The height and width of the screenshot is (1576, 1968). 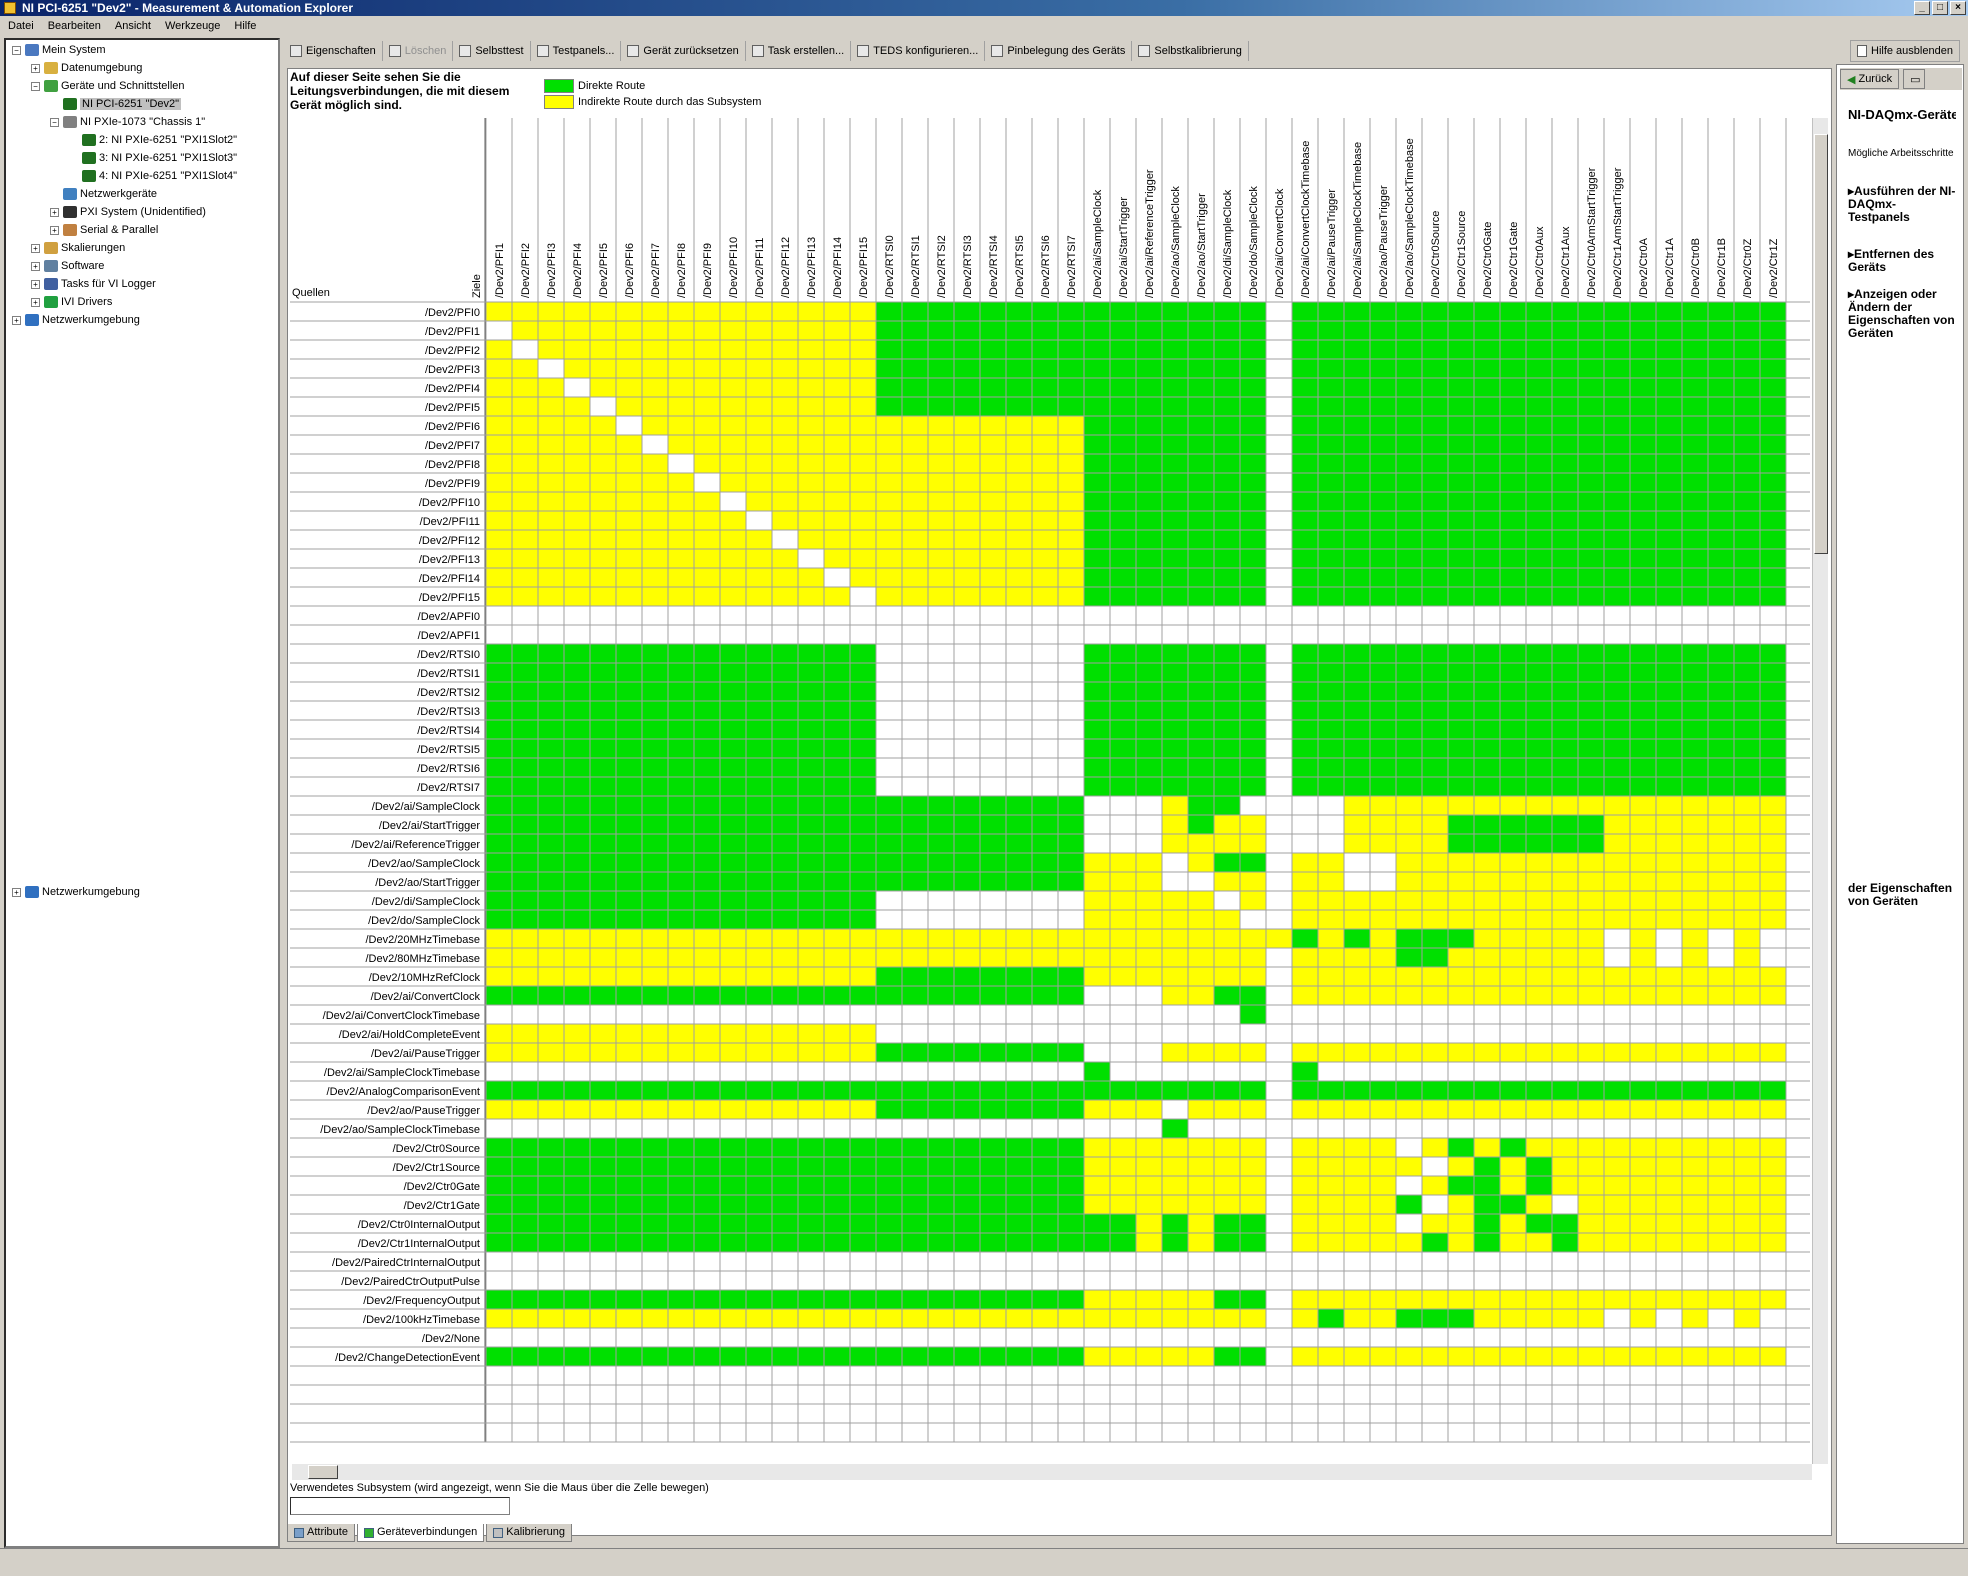 I want to click on expand-icon: +, so click(x=54, y=230).